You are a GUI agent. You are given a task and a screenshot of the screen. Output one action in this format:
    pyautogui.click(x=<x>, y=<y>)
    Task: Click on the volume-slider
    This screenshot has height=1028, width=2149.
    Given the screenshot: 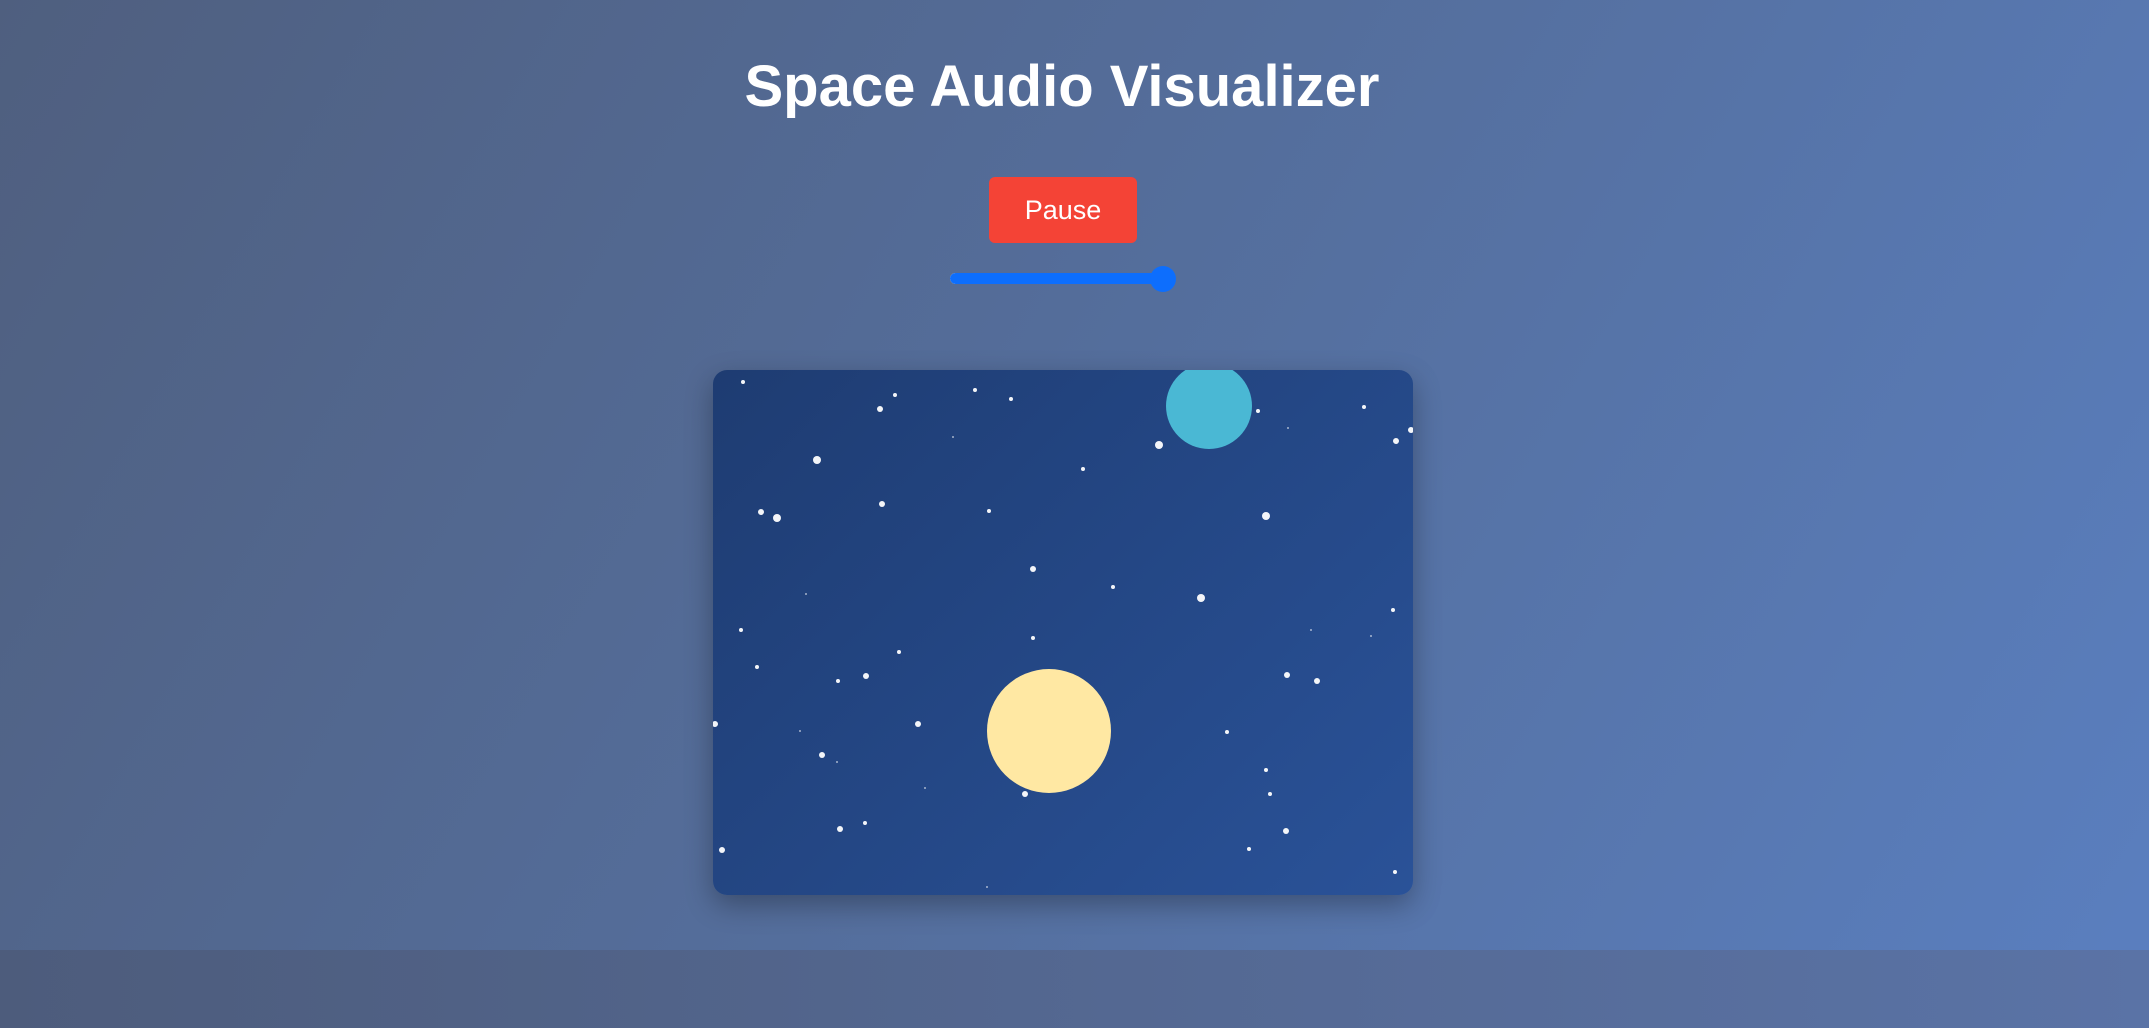 What is the action you would take?
    pyautogui.click(x=1063, y=279)
    